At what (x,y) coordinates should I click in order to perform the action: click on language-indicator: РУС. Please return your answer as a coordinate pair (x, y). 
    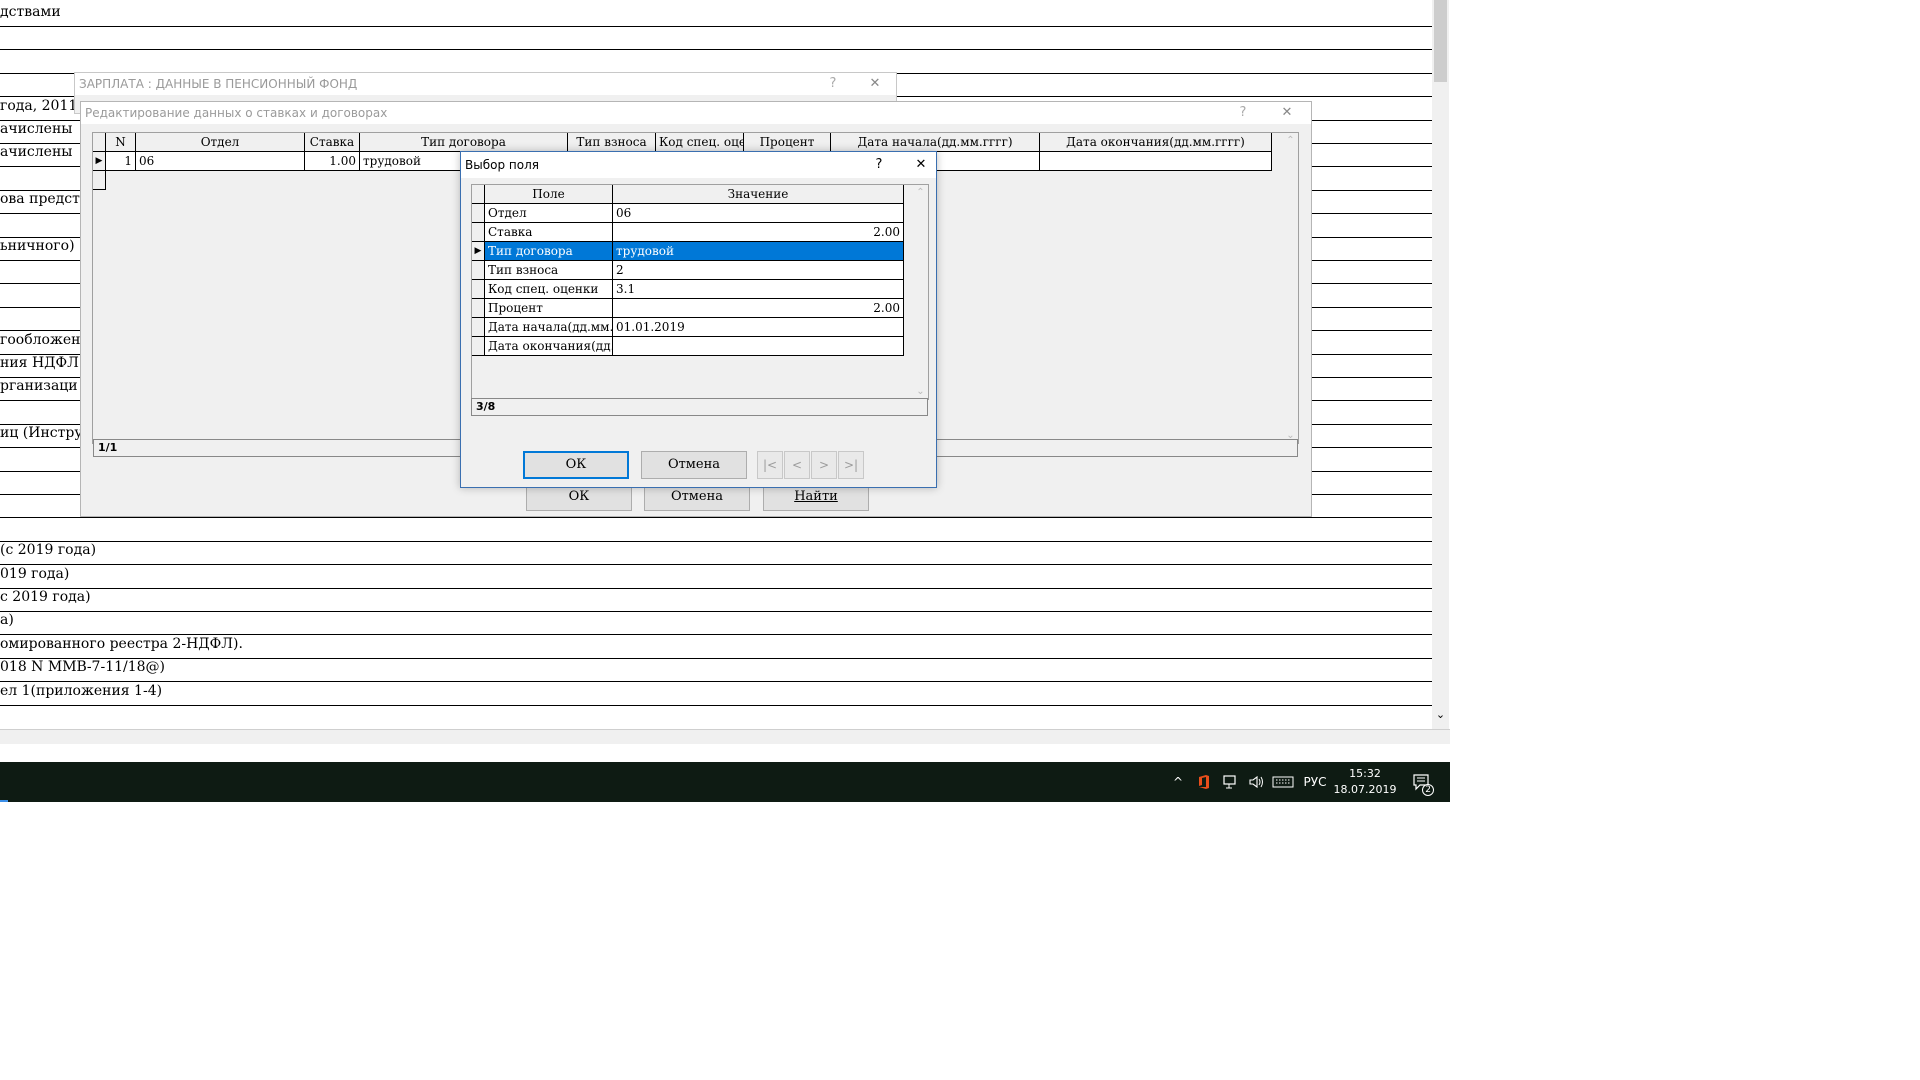
    Looking at the image, I should click on (1315, 782).